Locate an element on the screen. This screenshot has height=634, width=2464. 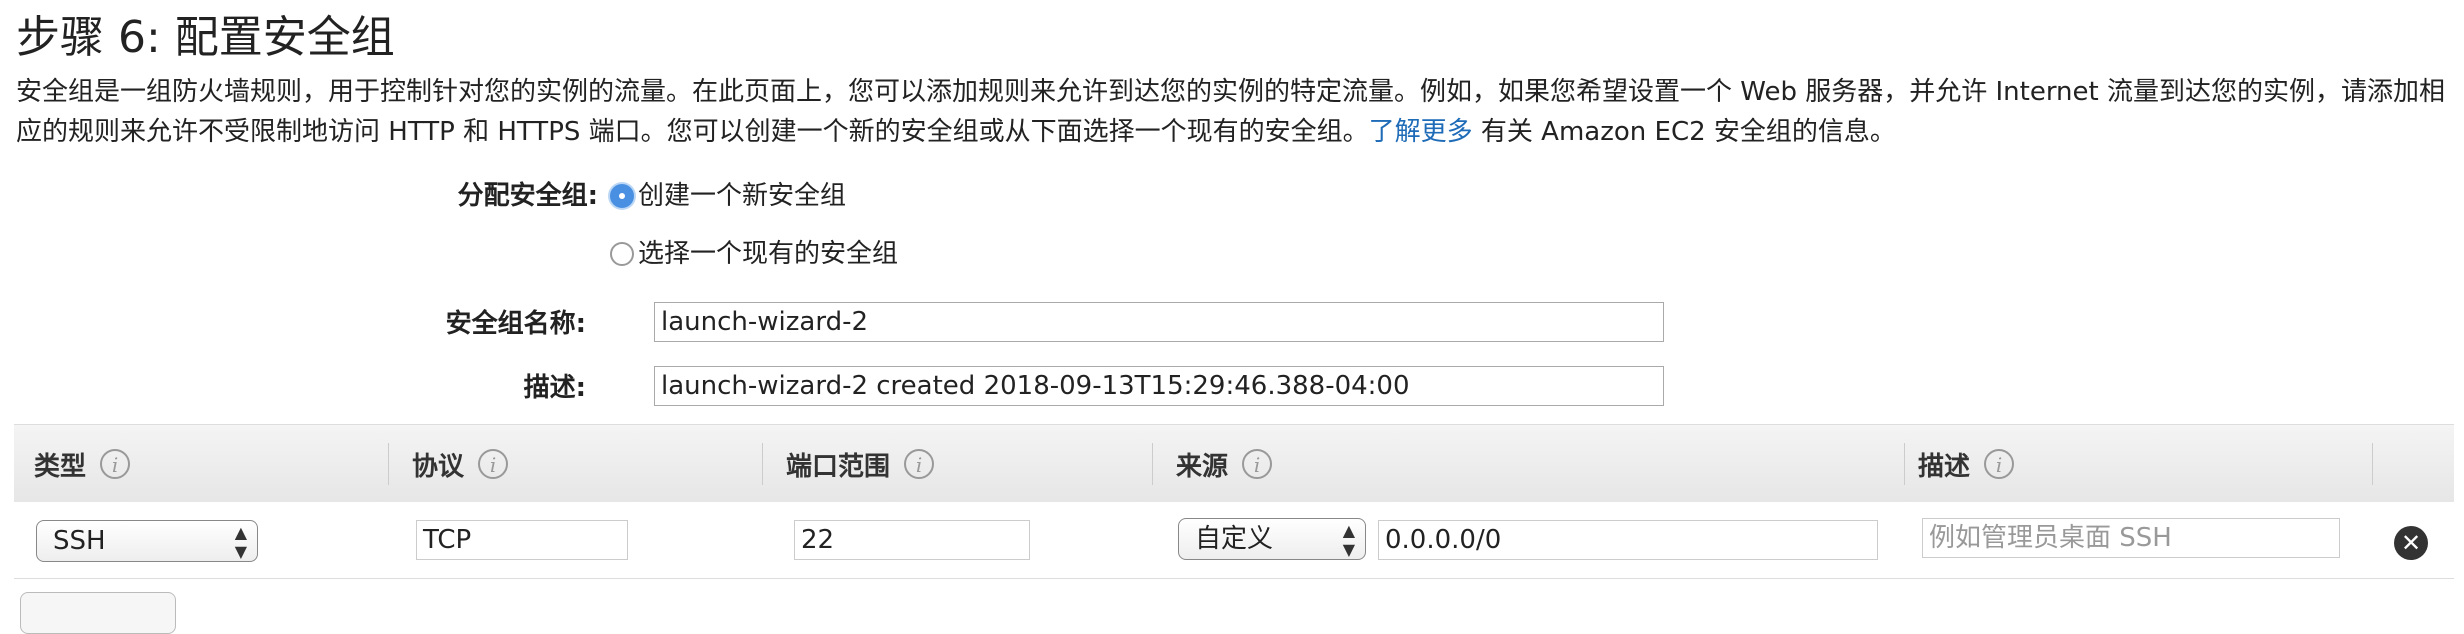
column-header-description: 描述 i is located at coordinates (1966, 464).